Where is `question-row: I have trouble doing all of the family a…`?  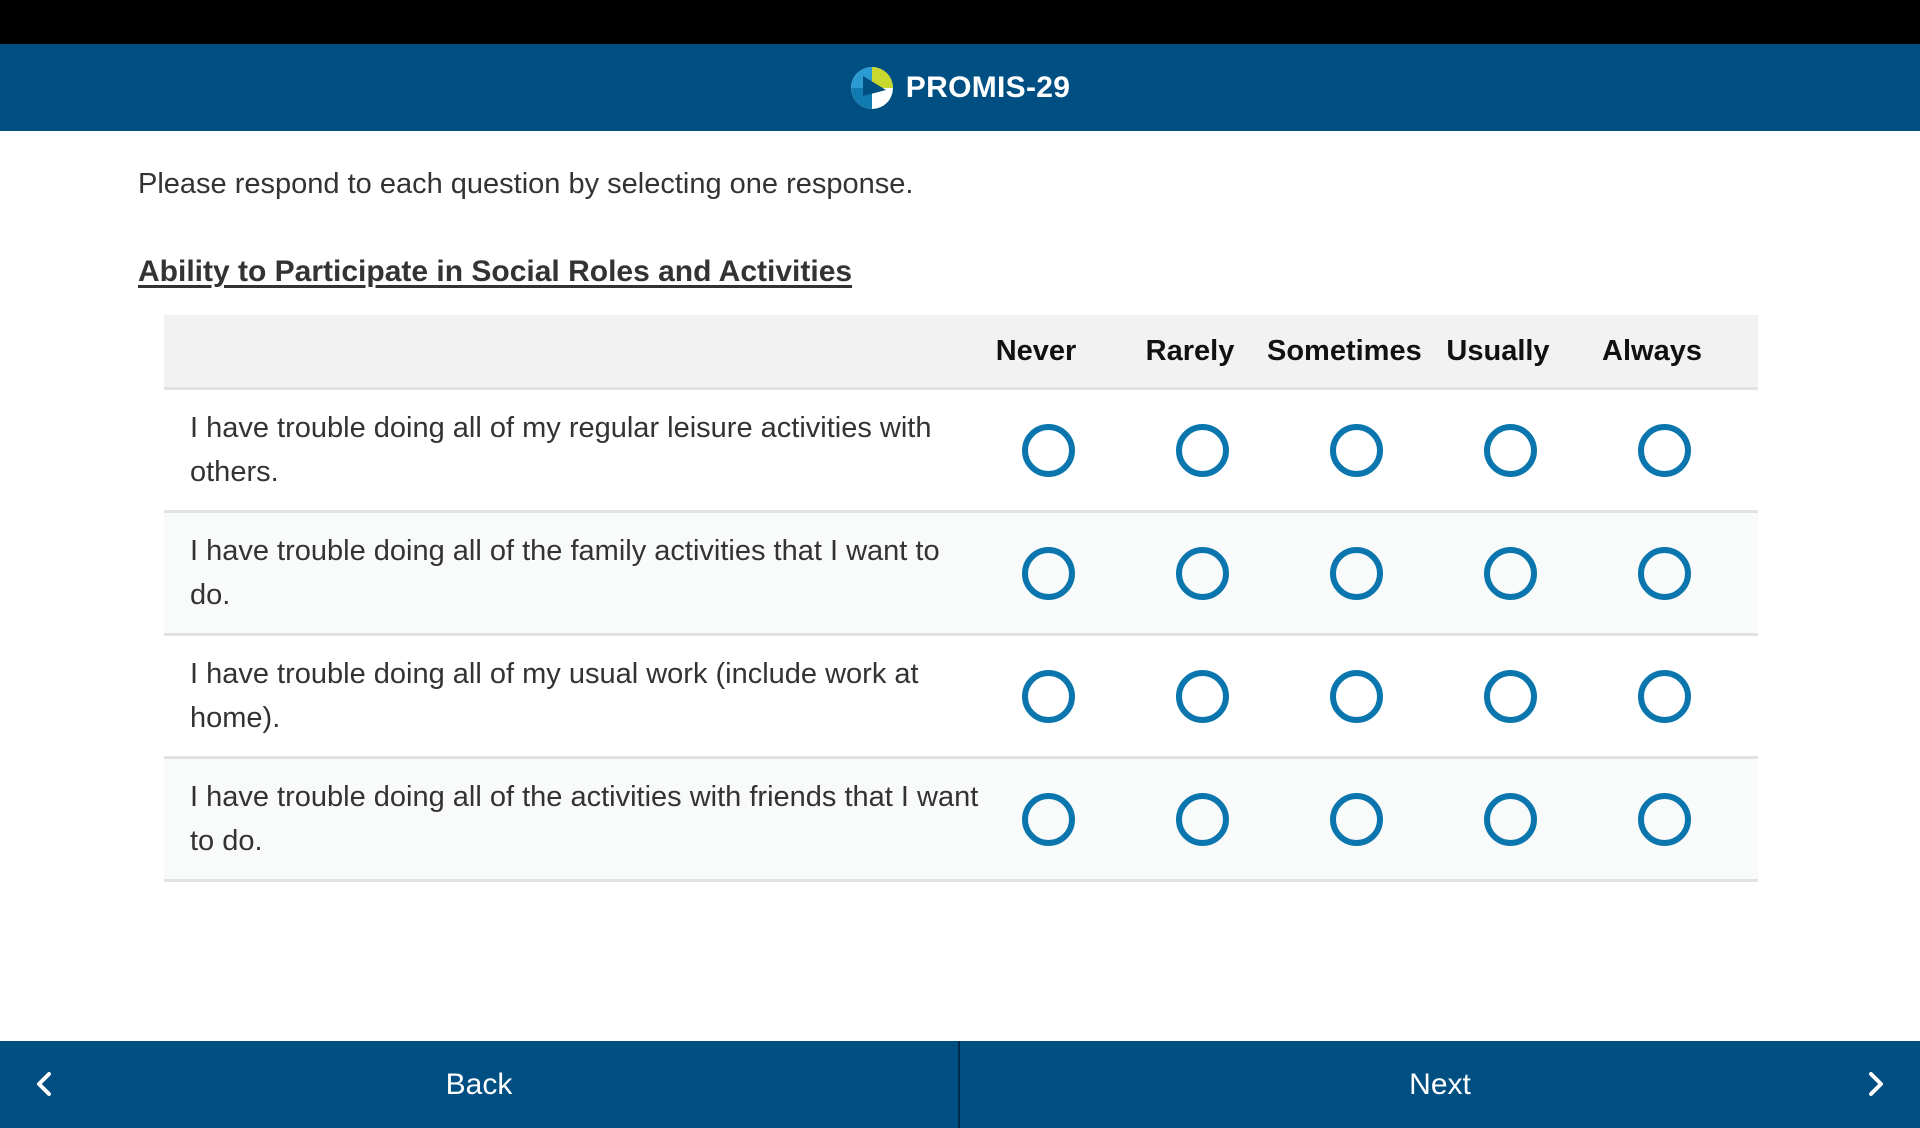
question-row: I have trouble doing all of the family a… is located at coordinates (961, 574).